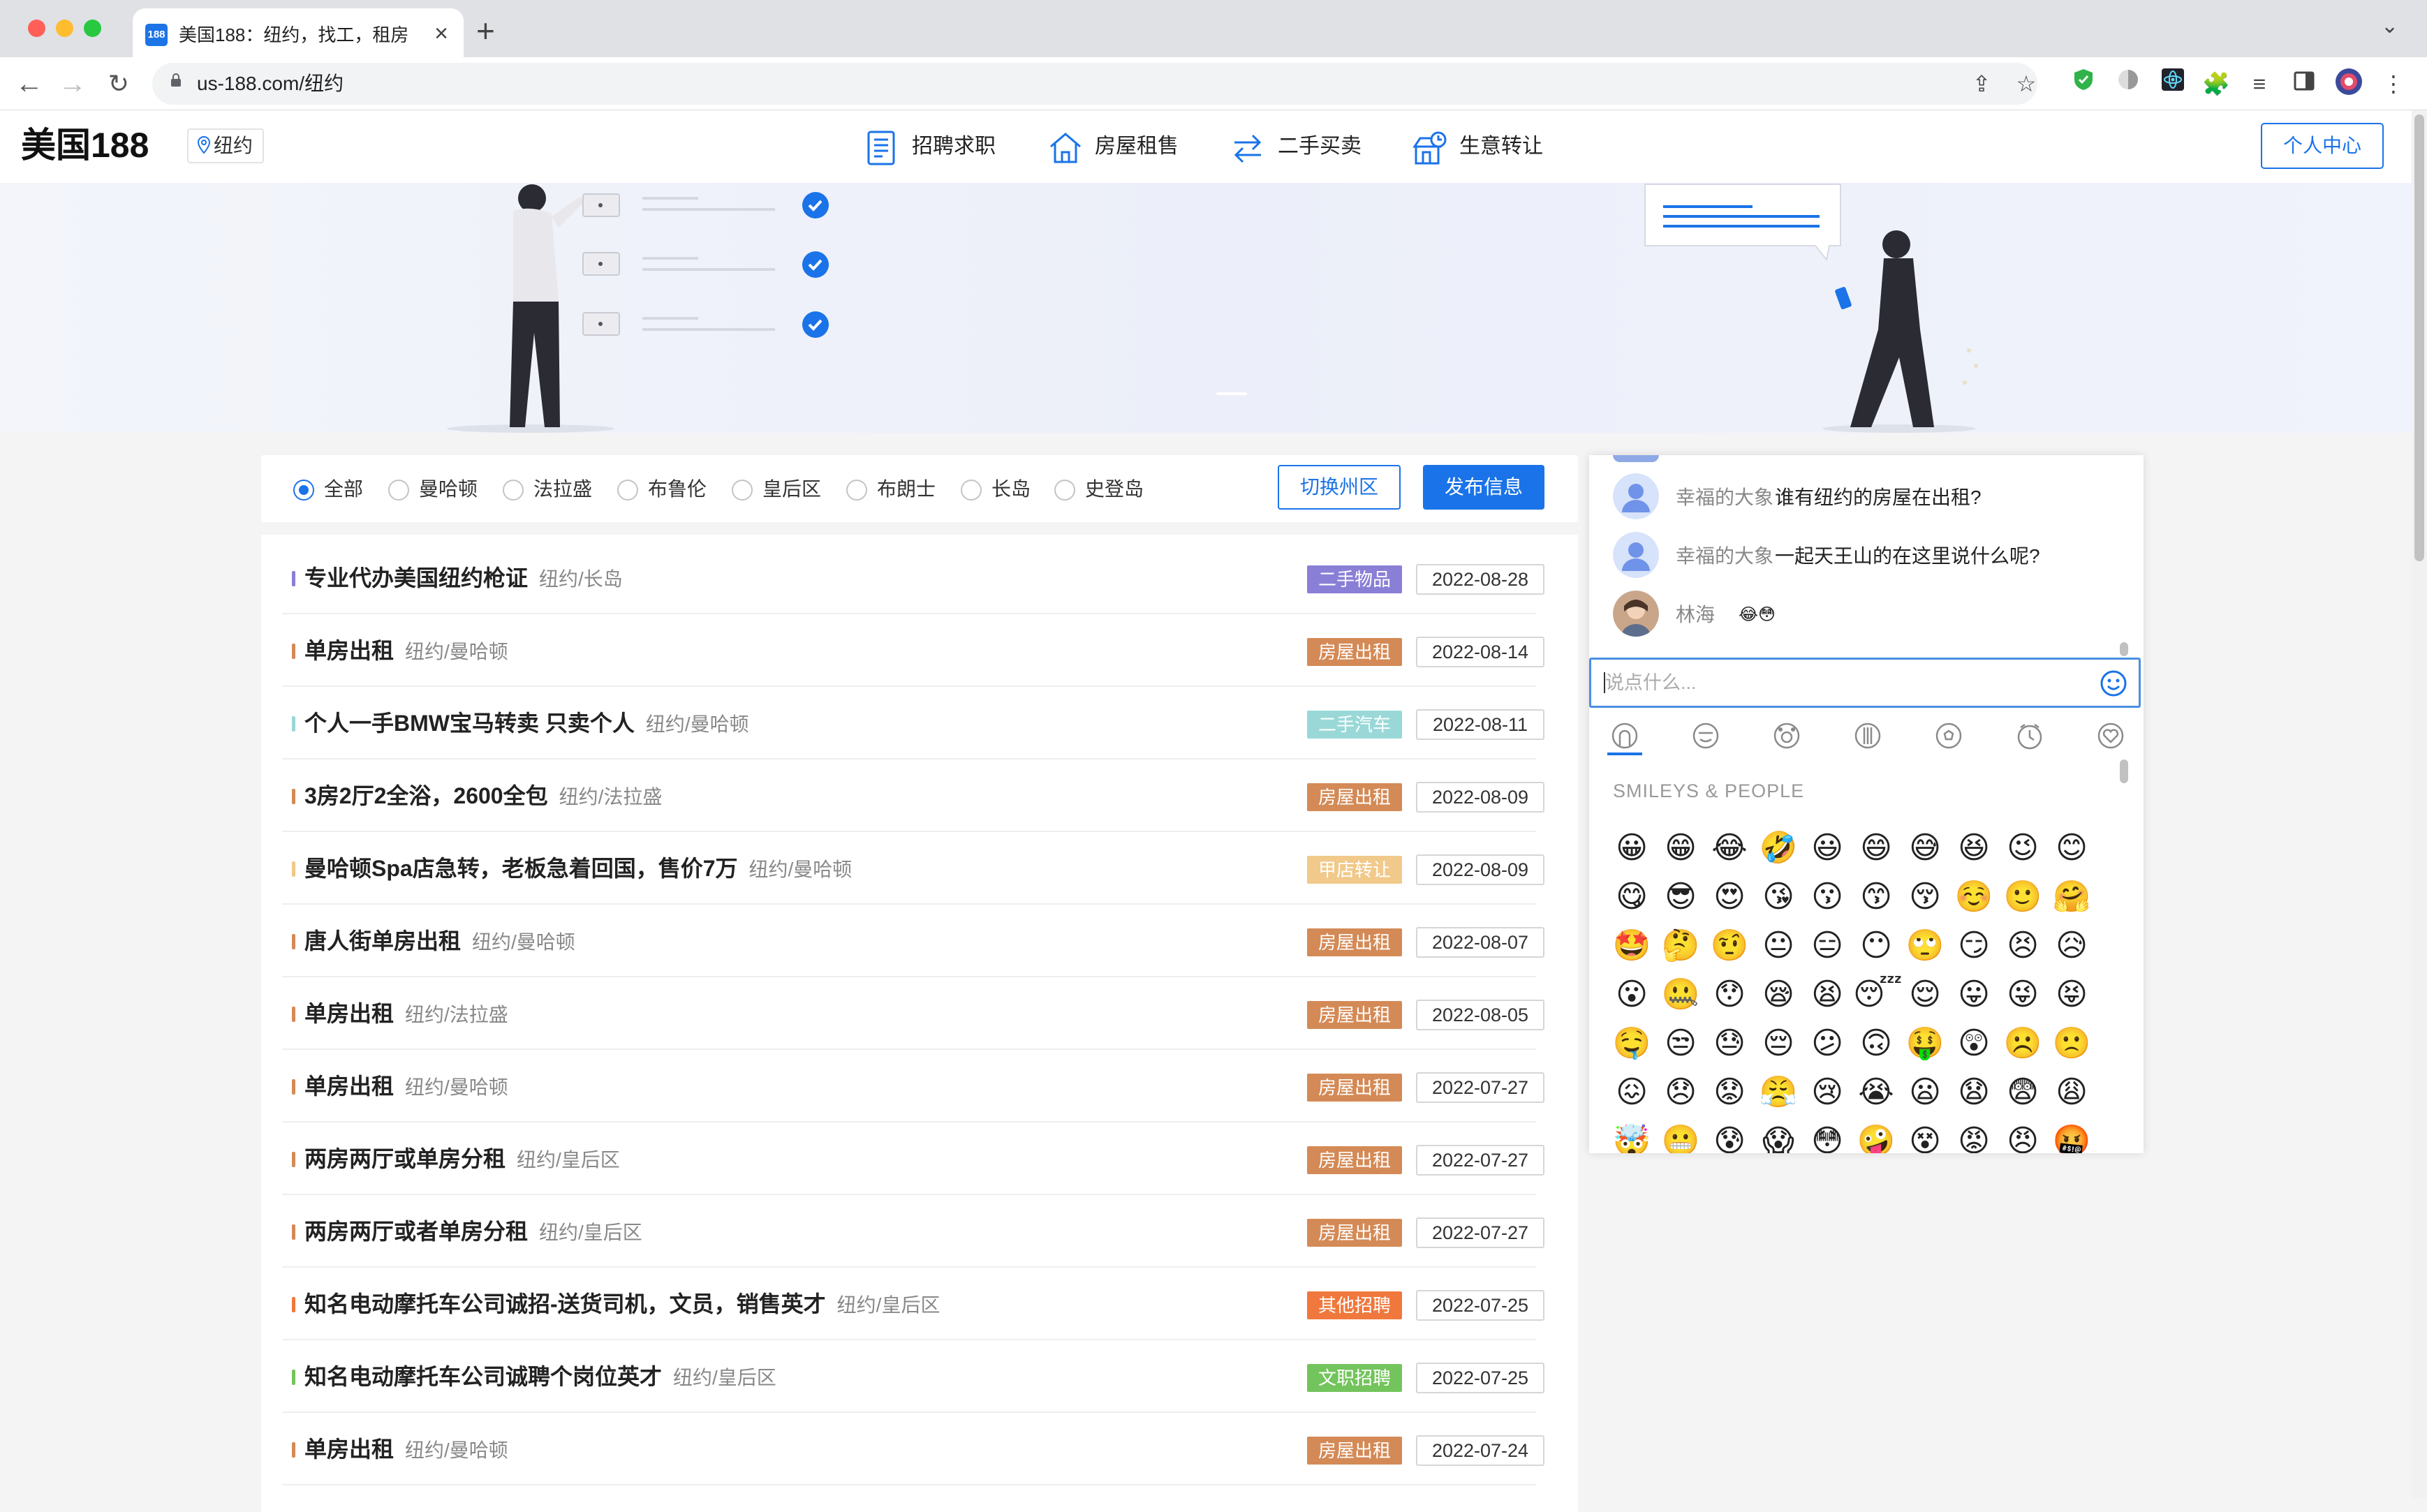 This screenshot has height=1512, width=2427. I want to click on location-selector: 纽约, so click(226, 145).